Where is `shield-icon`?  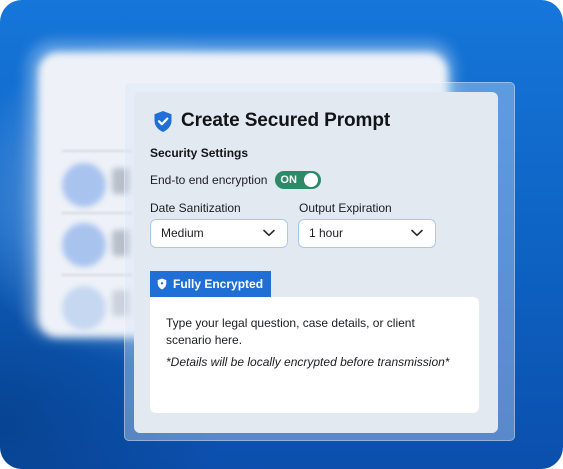
shield-icon is located at coordinates (162, 284).